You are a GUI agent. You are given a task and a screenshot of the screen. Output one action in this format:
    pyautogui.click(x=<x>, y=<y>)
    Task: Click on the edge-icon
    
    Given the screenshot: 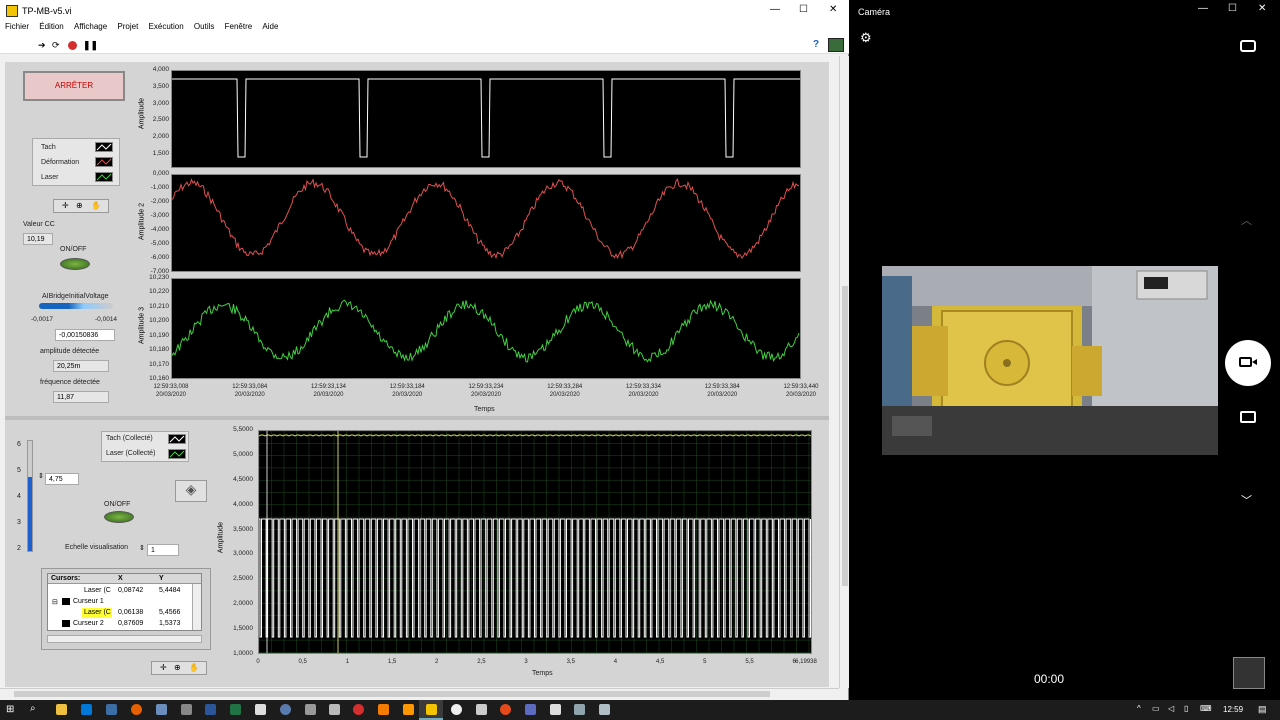 What is the action you would take?
    pyautogui.click(x=86, y=709)
    